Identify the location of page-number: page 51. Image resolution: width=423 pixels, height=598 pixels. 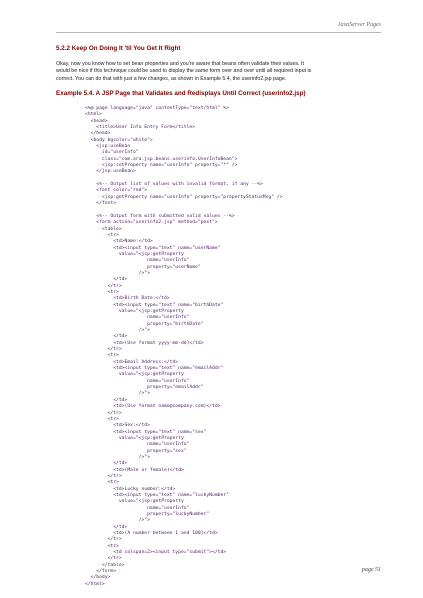
(371, 570).